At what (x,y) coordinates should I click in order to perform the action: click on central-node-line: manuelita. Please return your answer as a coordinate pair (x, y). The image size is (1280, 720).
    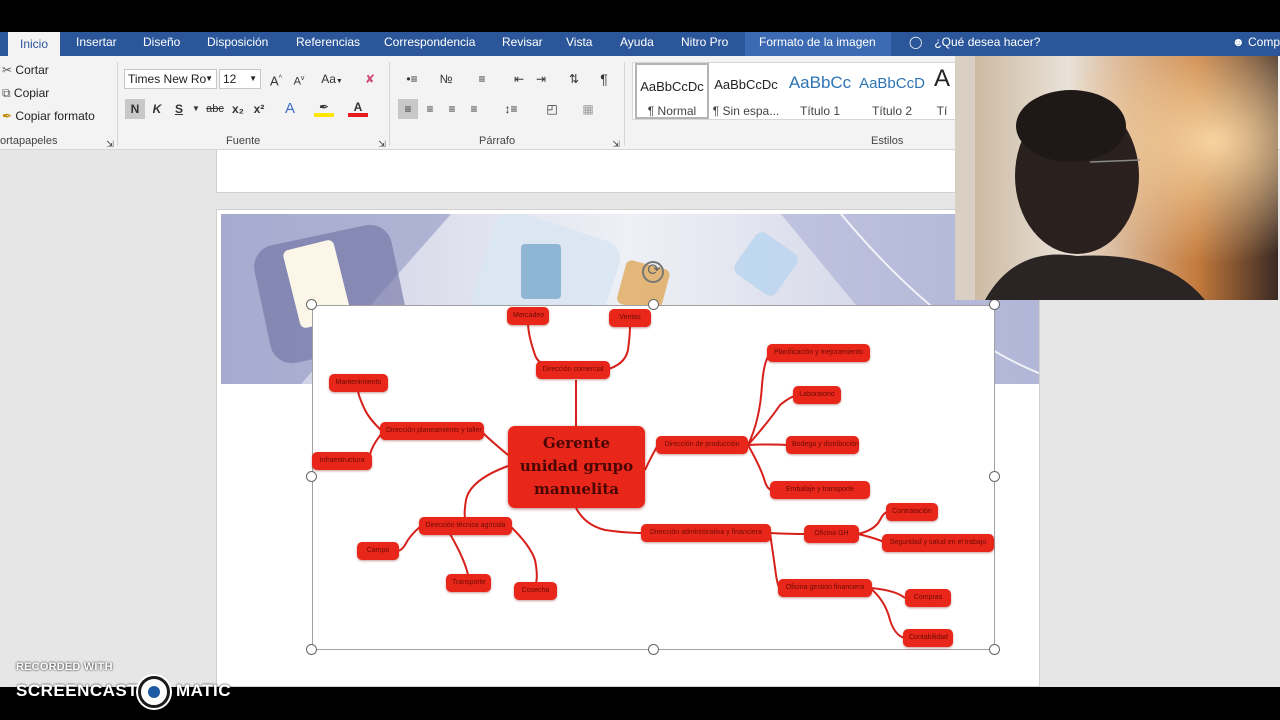
    Looking at the image, I should click on (576, 489).